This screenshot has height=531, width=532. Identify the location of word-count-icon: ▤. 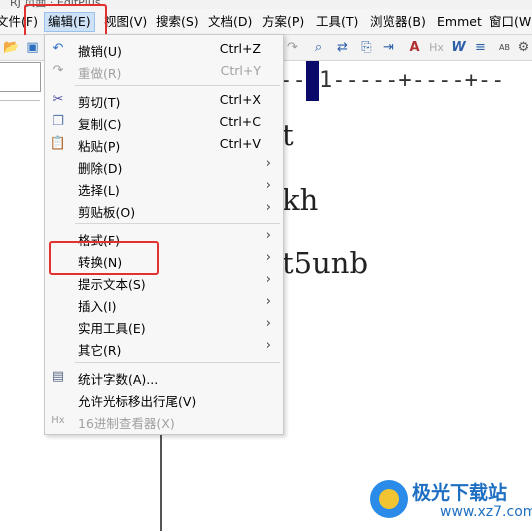
(58, 376).